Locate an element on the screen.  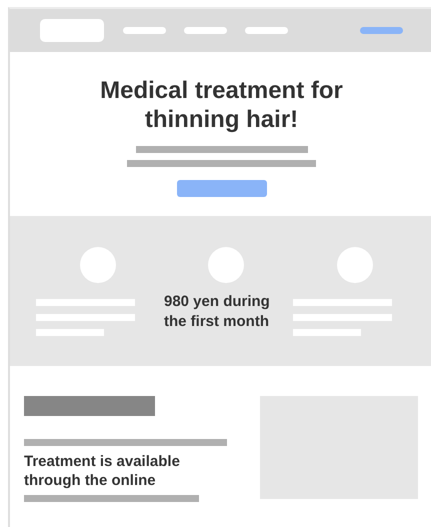
price-text: 980 yen during the first month is located at coordinates (217, 312).